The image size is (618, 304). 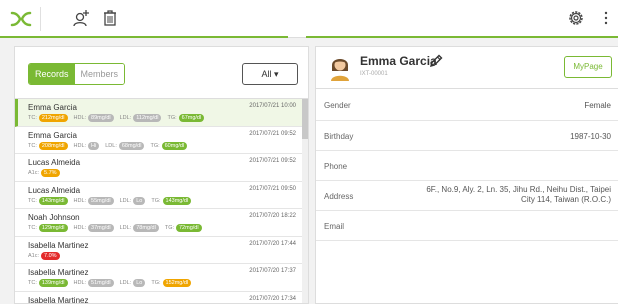 What do you see at coordinates (50, 173) in the screenshot?
I see `value-badge: 5.7%` at bounding box center [50, 173].